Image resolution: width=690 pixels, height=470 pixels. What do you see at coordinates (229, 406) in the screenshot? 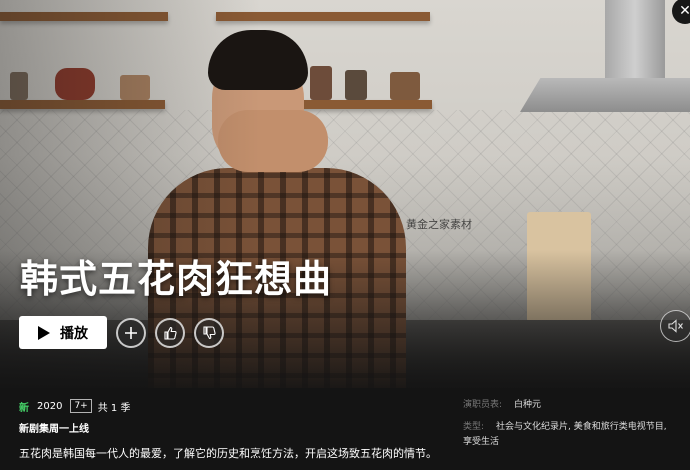
I see `meta-row: 新 2020 7+ 共 1 季` at bounding box center [229, 406].